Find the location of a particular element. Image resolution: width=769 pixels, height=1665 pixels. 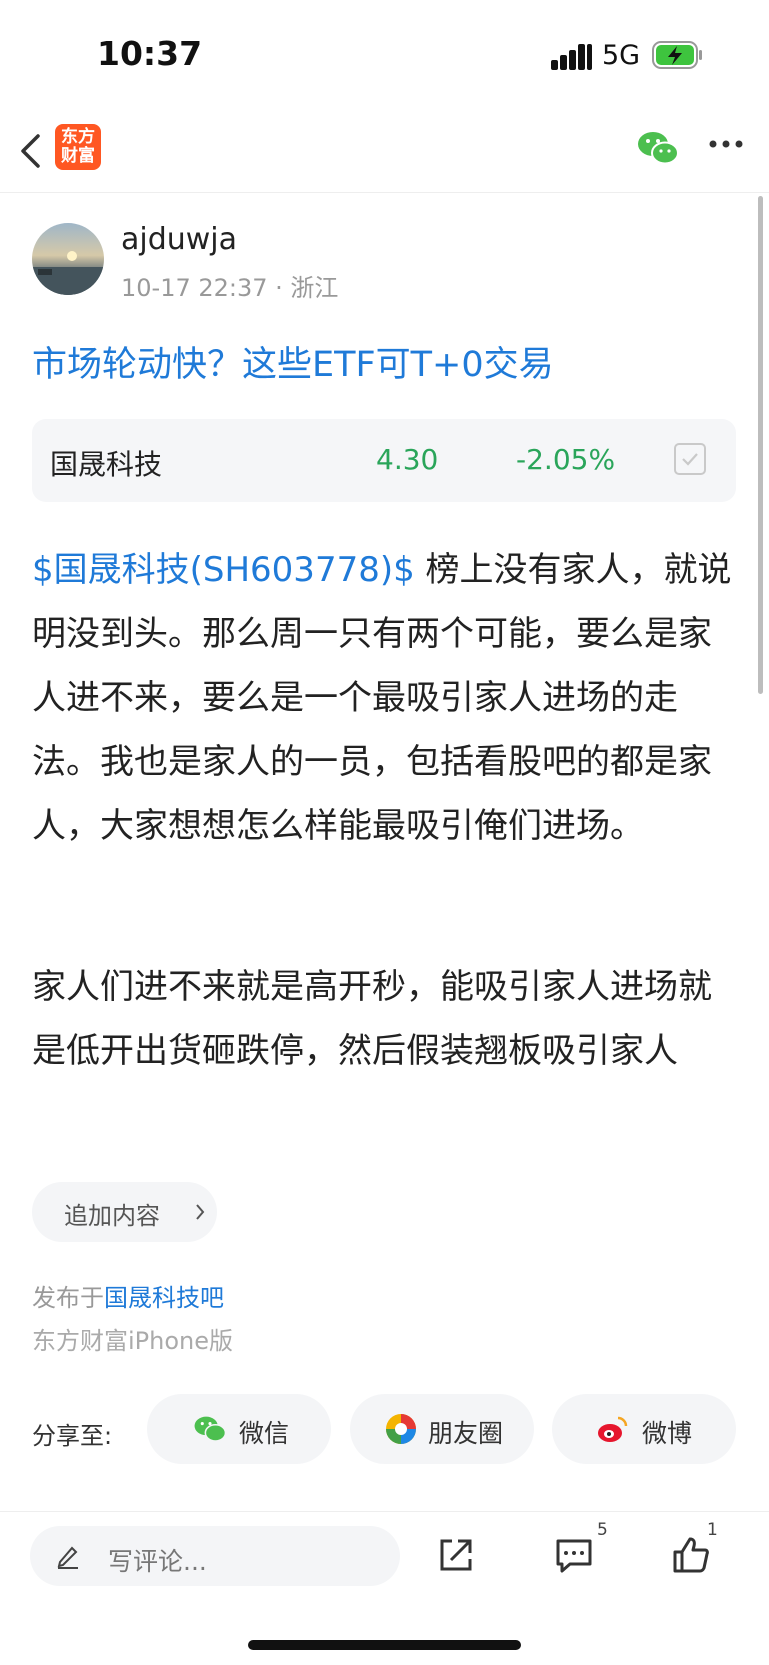

forum-link: 国晟科技吧 is located at coordinates (164, 1298).